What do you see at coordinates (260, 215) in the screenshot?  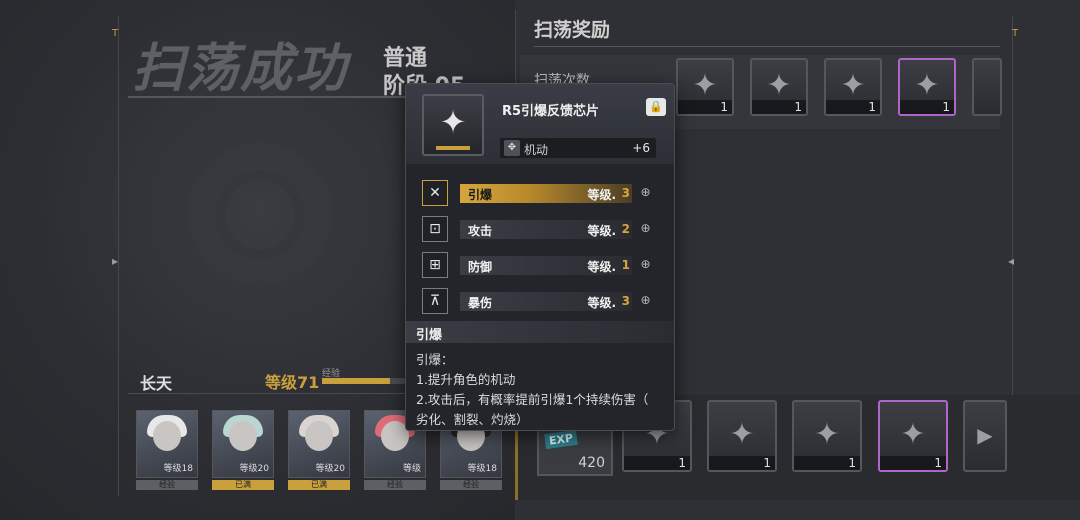 I see `background-ring-inner` at bounding box center [260, 215].